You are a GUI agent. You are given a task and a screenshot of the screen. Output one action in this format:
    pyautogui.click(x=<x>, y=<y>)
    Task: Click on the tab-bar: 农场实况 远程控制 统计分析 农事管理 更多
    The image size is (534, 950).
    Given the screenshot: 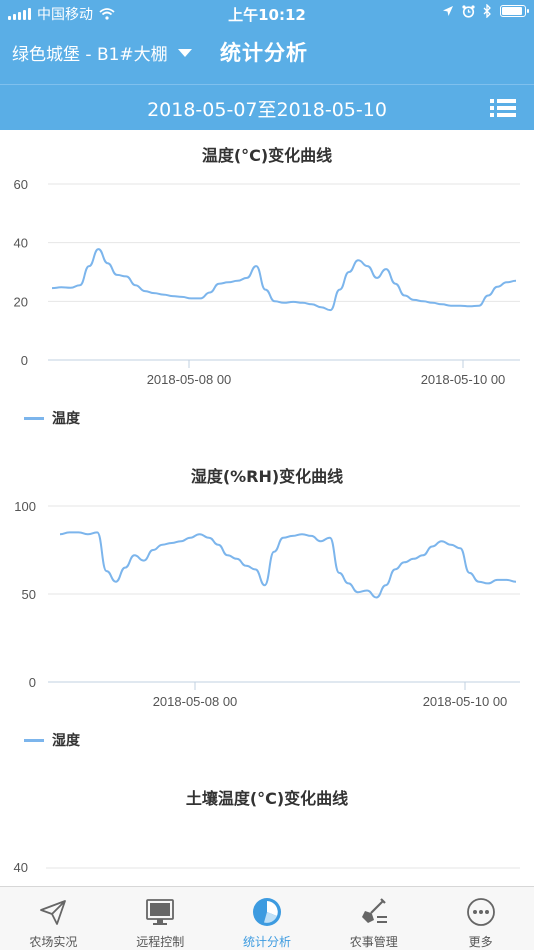 What is the action you would take?
    pyautogui.click(x=267, y=918)
    